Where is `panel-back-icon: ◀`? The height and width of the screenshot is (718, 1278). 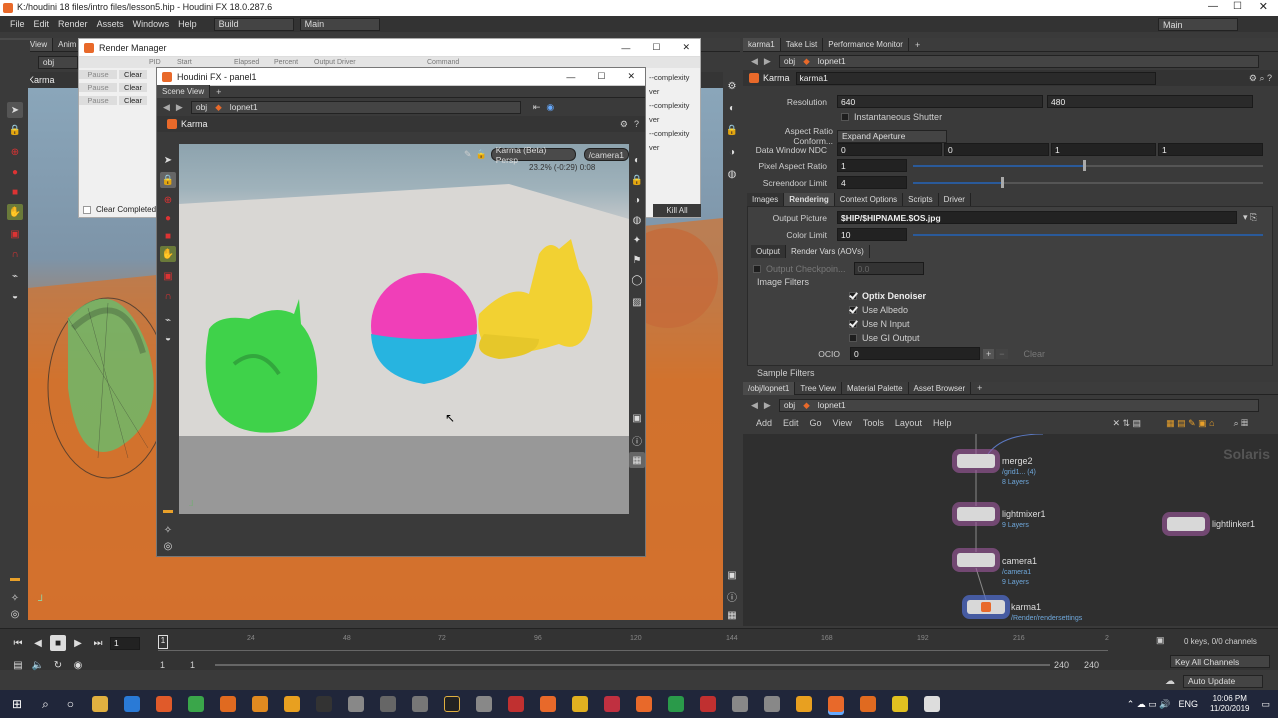 panel-back-icon: ◀ is located at coordinates (166, 107).